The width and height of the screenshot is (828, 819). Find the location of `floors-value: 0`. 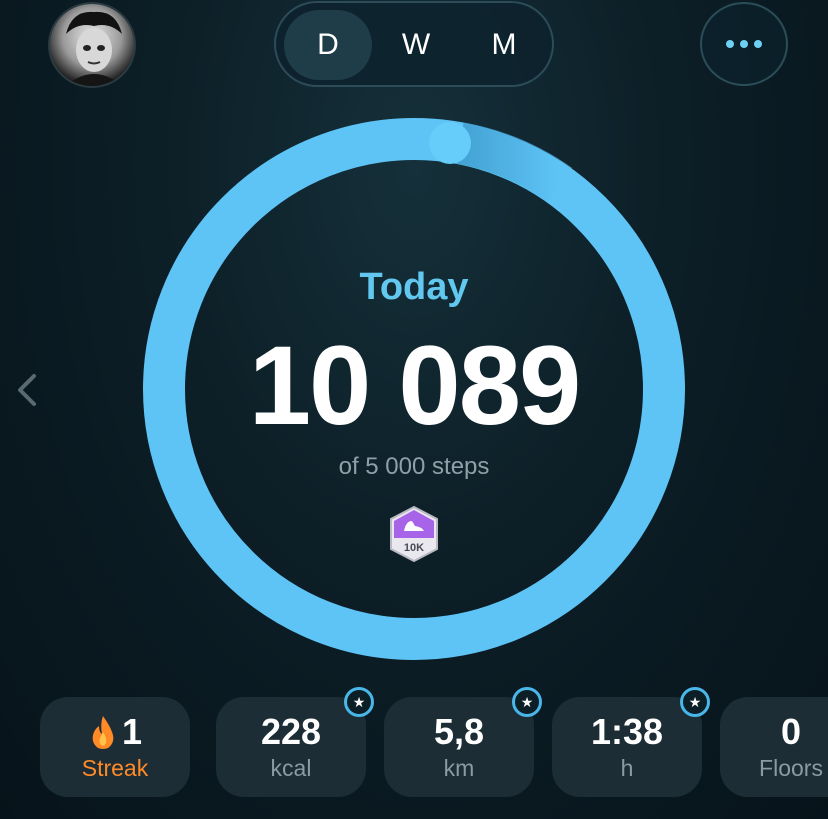

floors-value: 0 is located at coordinates (791, 731).